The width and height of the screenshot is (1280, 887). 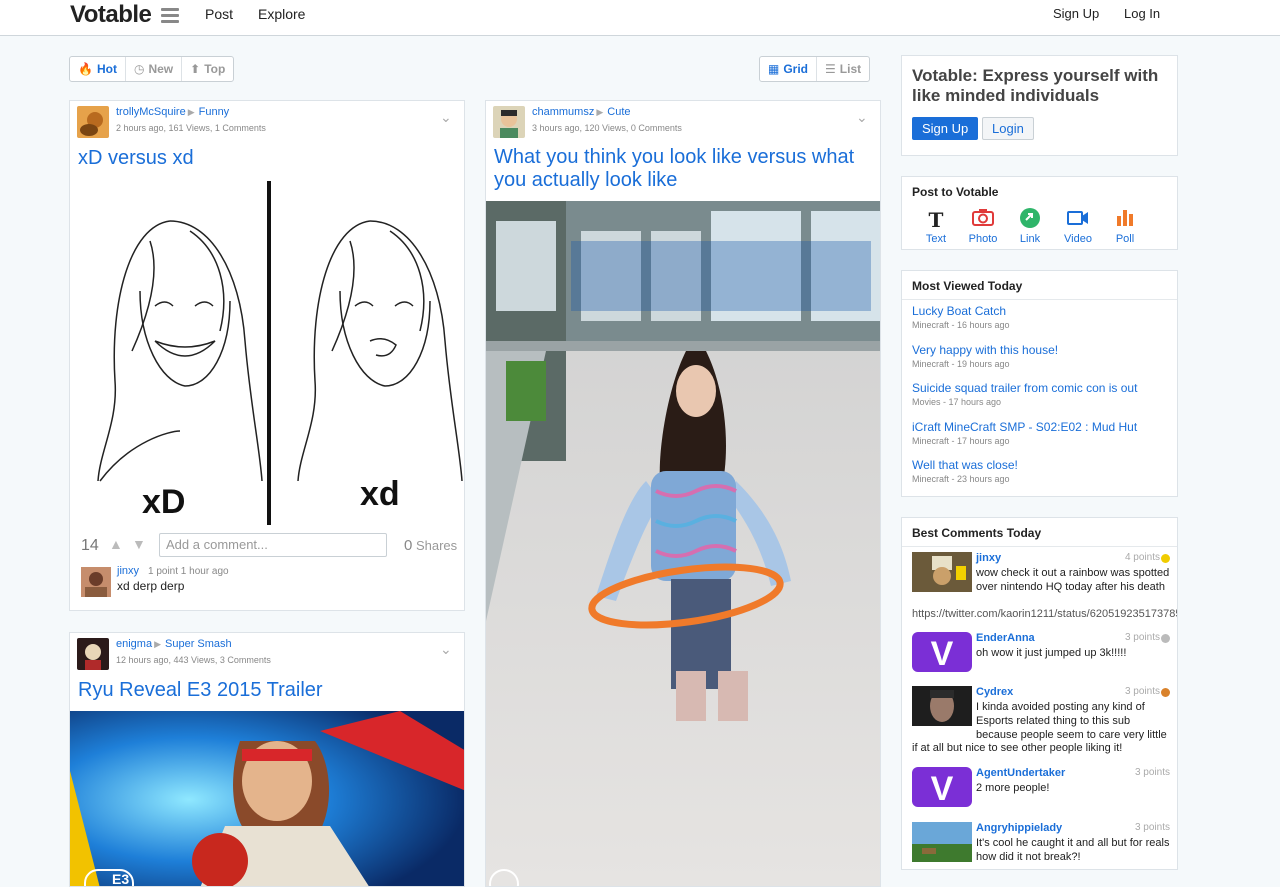 I want to click on comment-text: oh wow it just jumped up 3k!!!!!, so click(x=1051, y=653).